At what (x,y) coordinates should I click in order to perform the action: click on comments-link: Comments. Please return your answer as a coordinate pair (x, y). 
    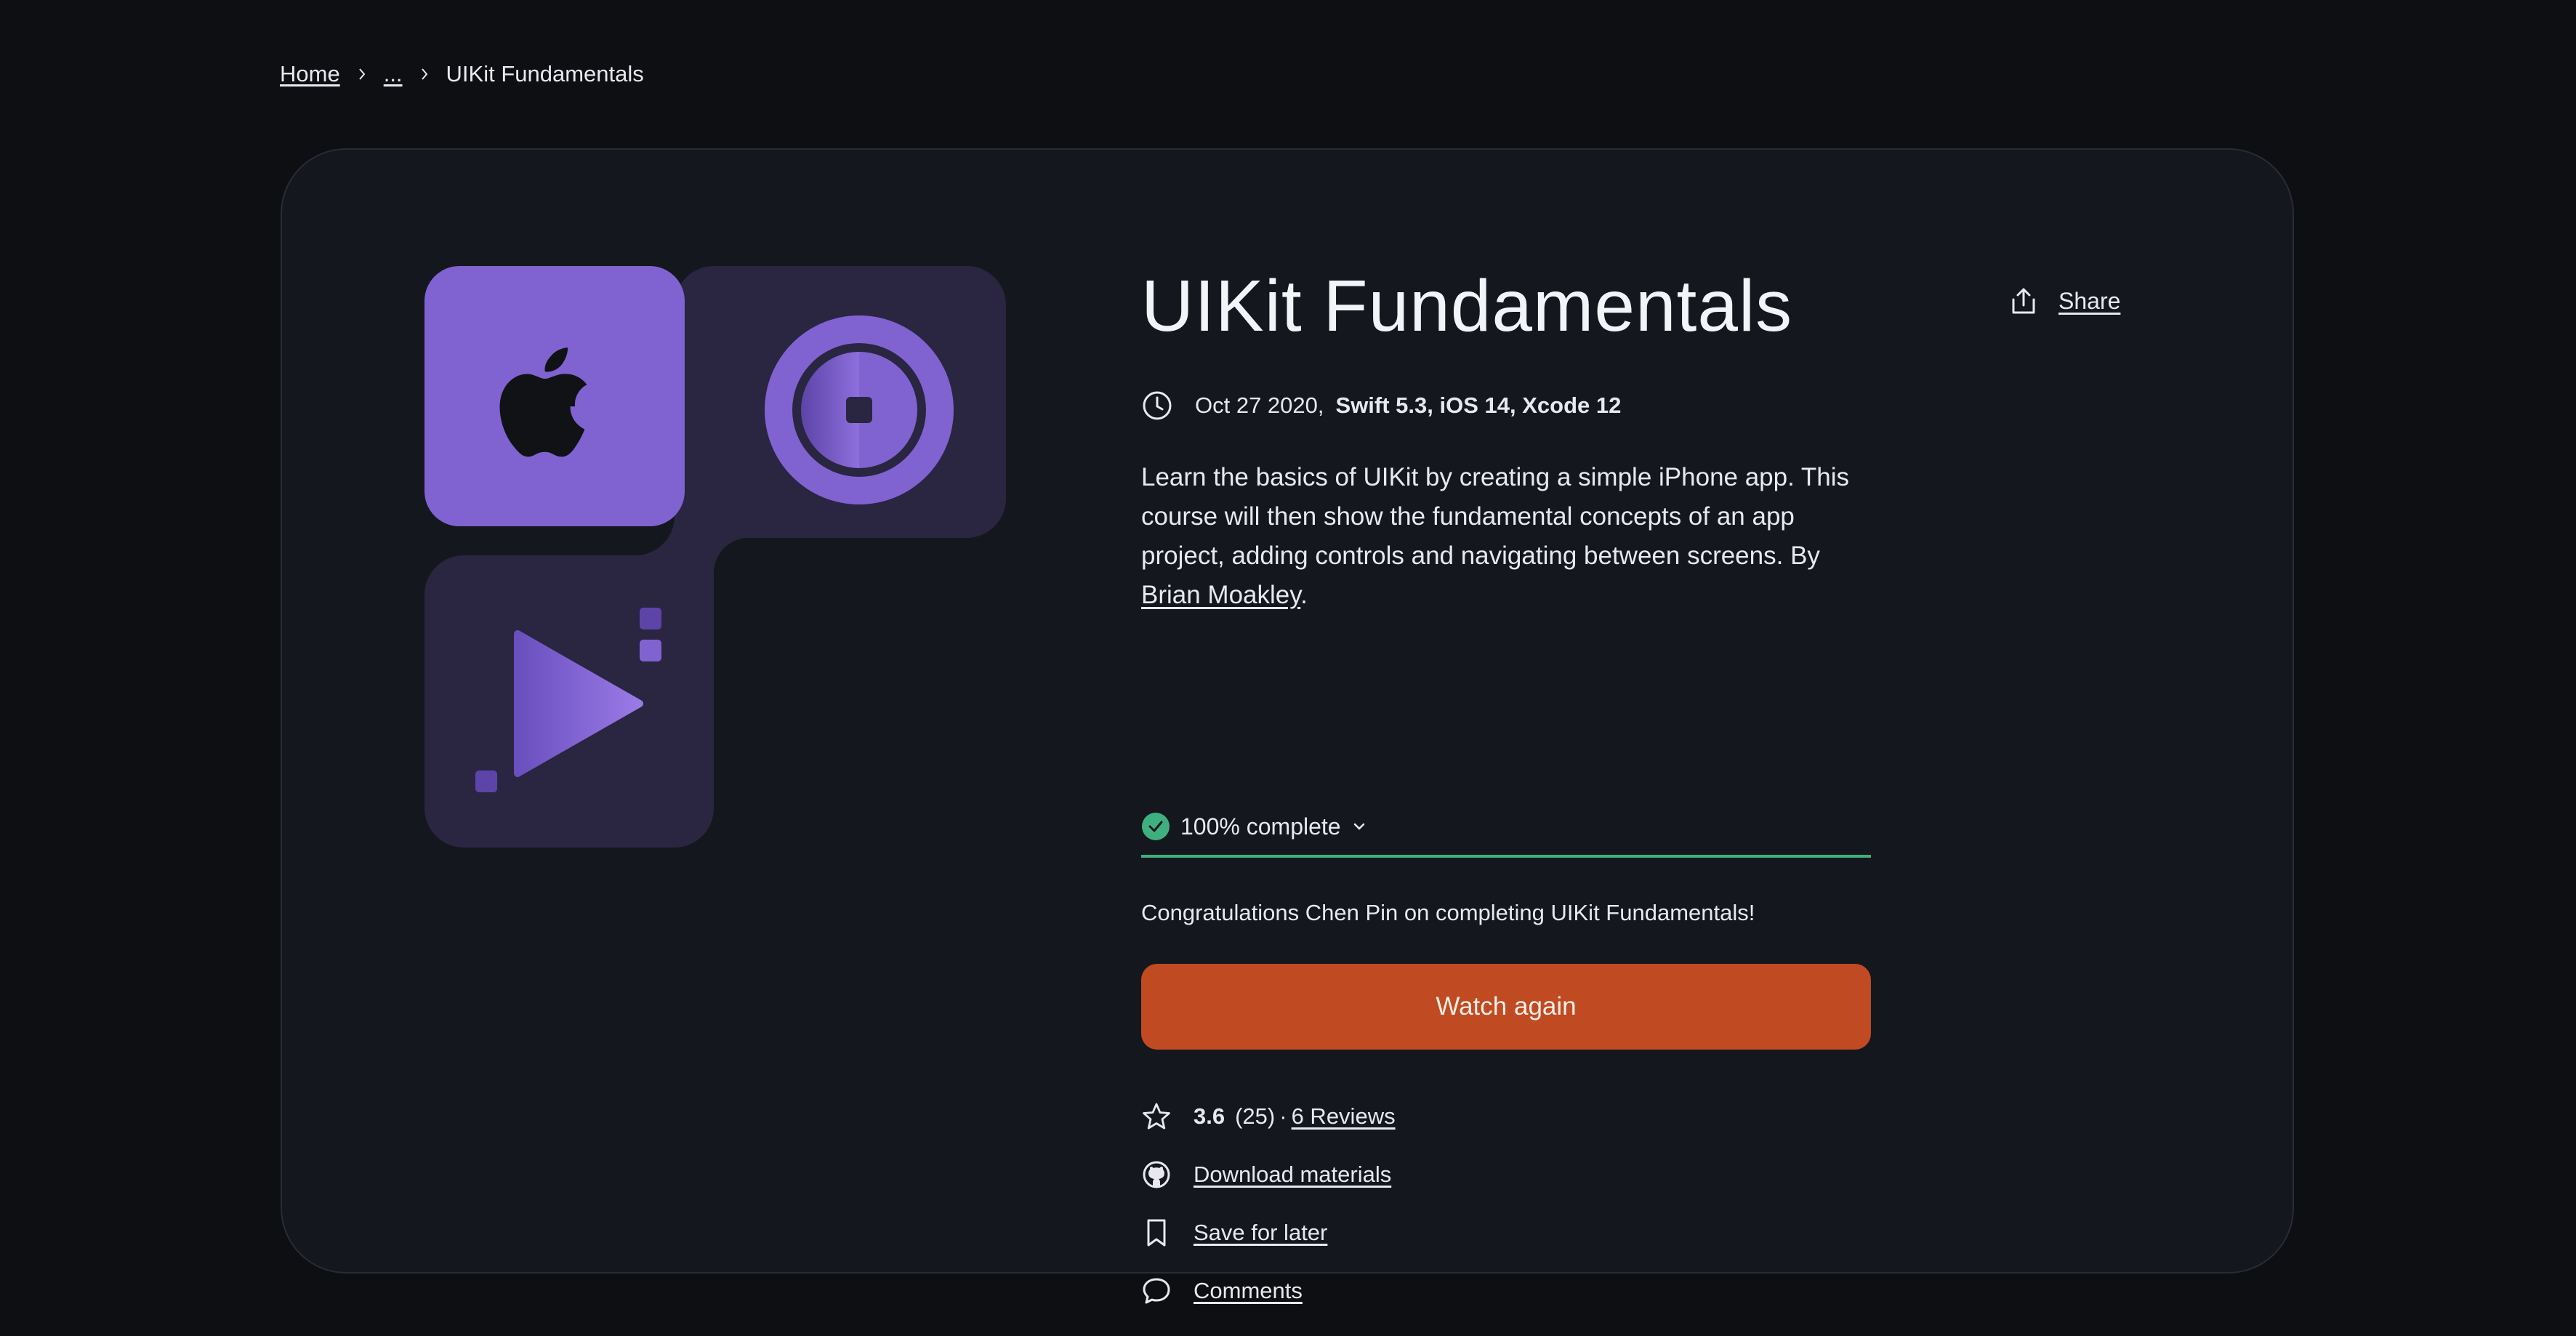
    Looking at the image, I should click on (1248, 1291).